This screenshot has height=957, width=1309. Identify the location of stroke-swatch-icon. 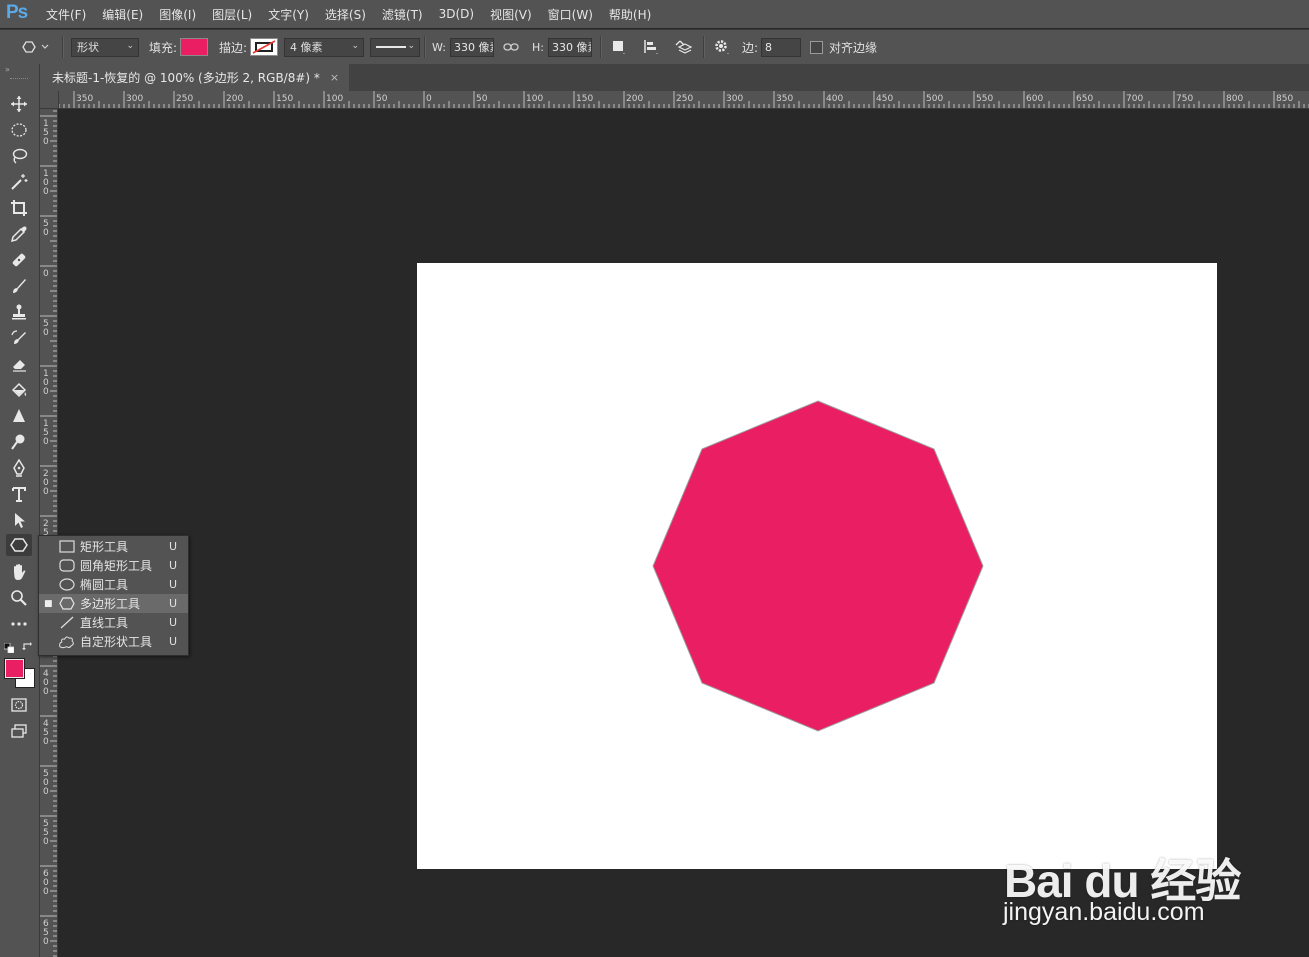
(264, 47).